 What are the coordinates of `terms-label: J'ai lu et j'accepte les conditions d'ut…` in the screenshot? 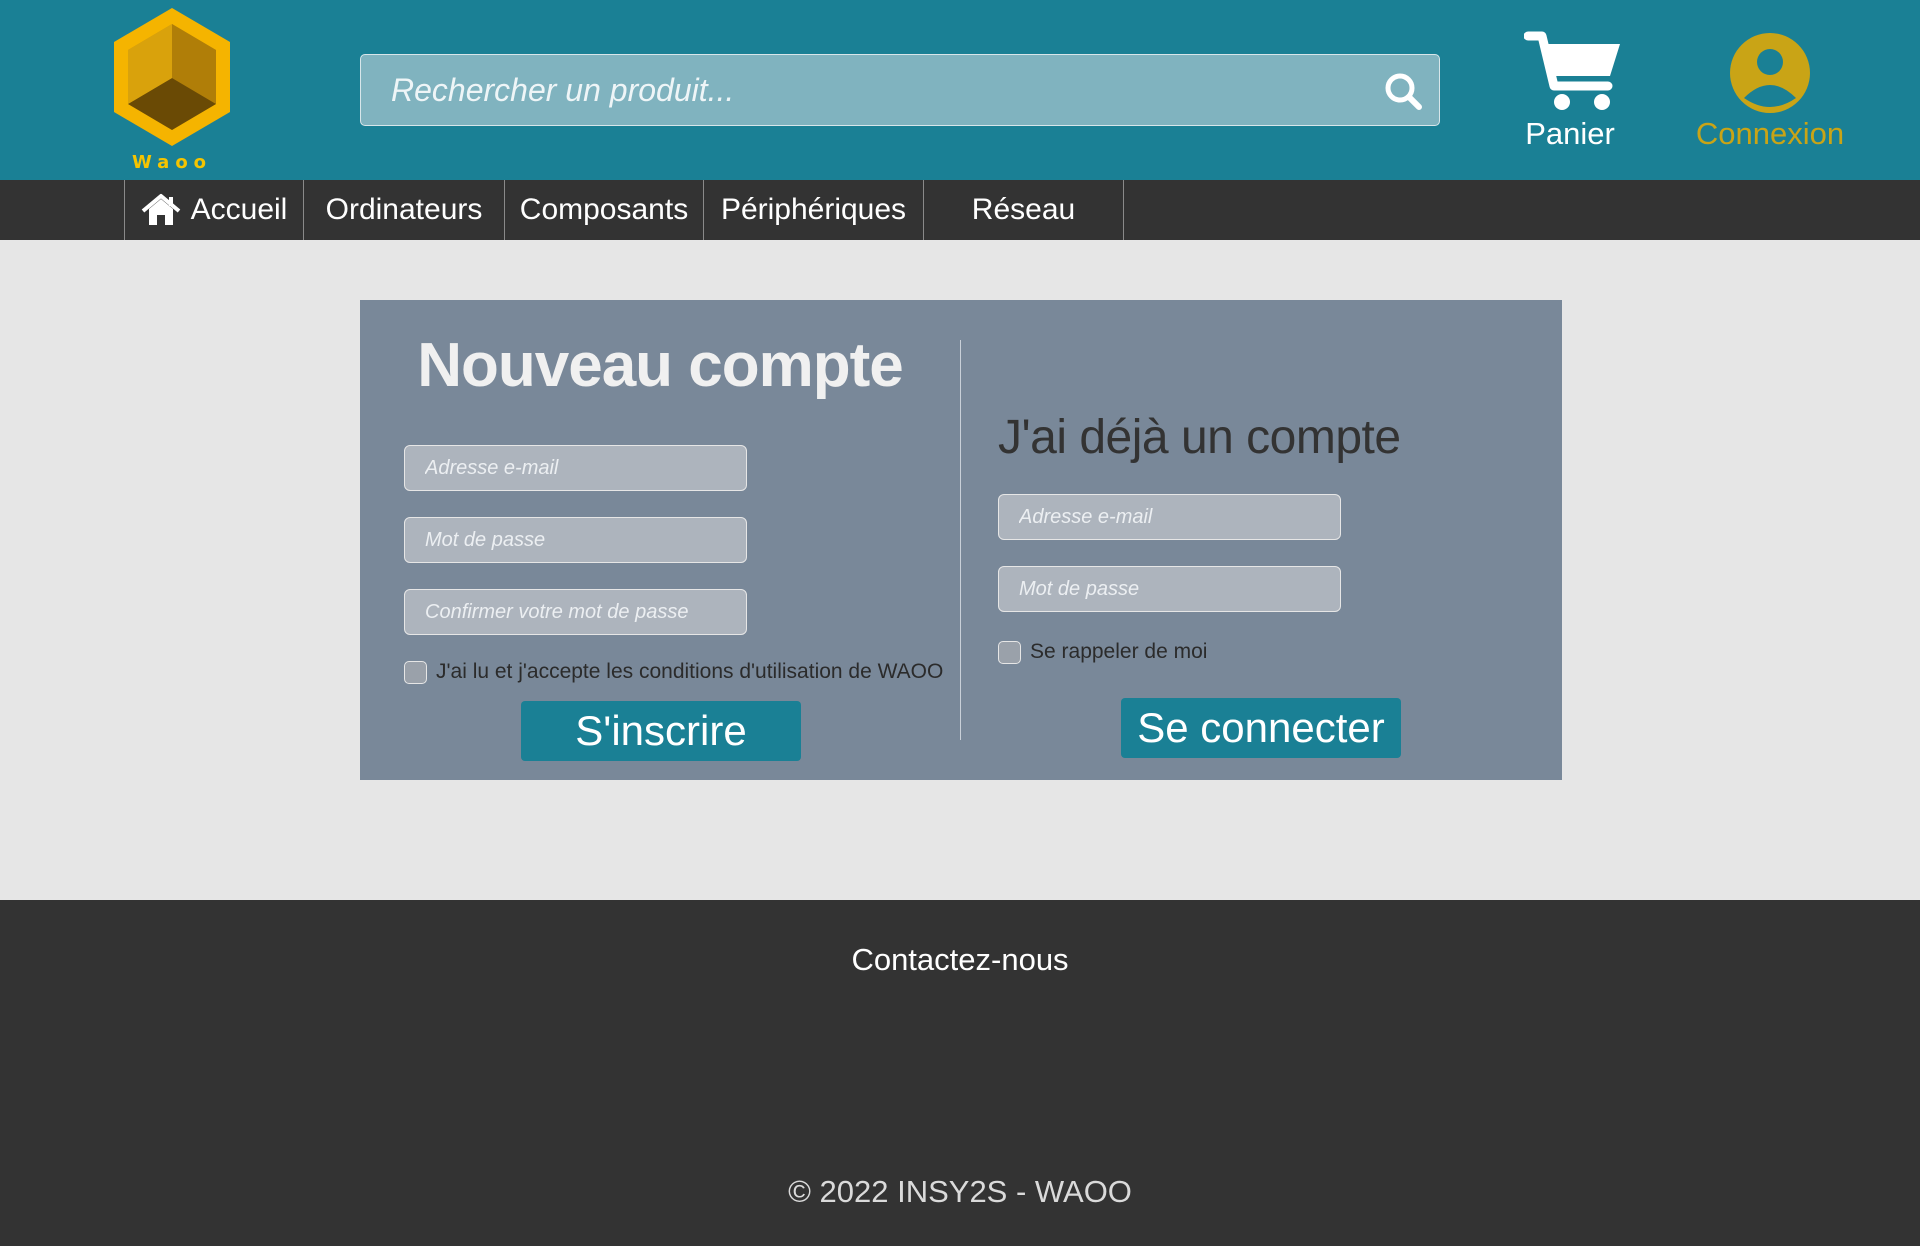 It's located at (690, 671).